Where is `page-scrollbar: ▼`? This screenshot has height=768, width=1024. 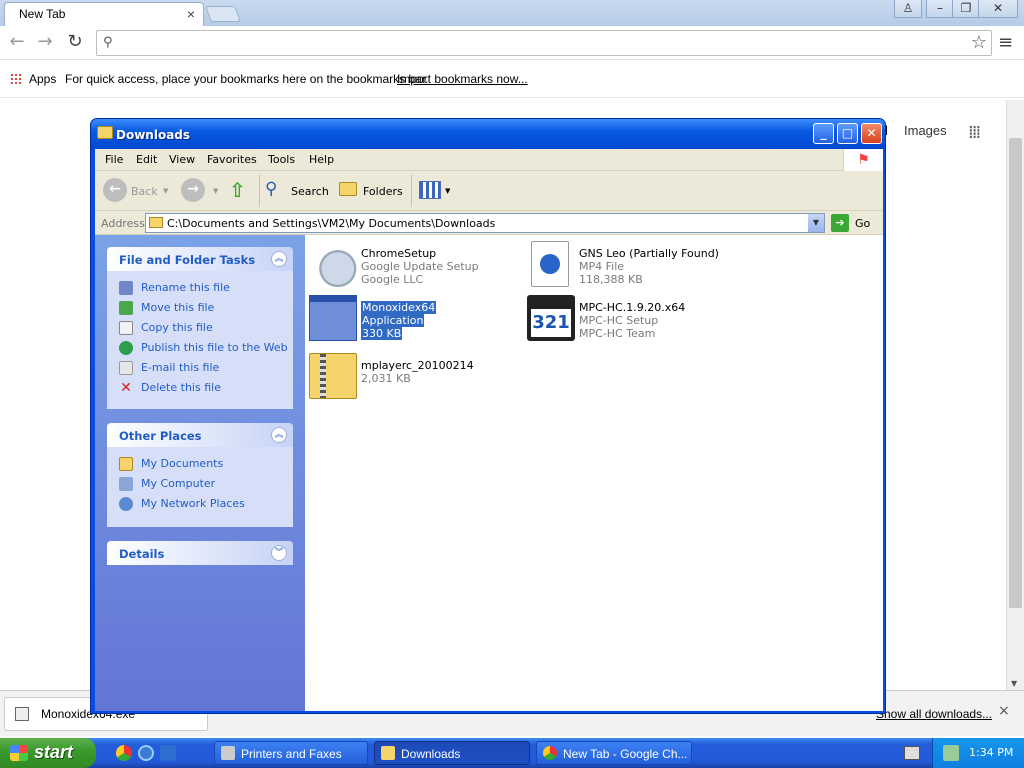
page-scrollbar: ▼ is located at coordinates (1015, 395).